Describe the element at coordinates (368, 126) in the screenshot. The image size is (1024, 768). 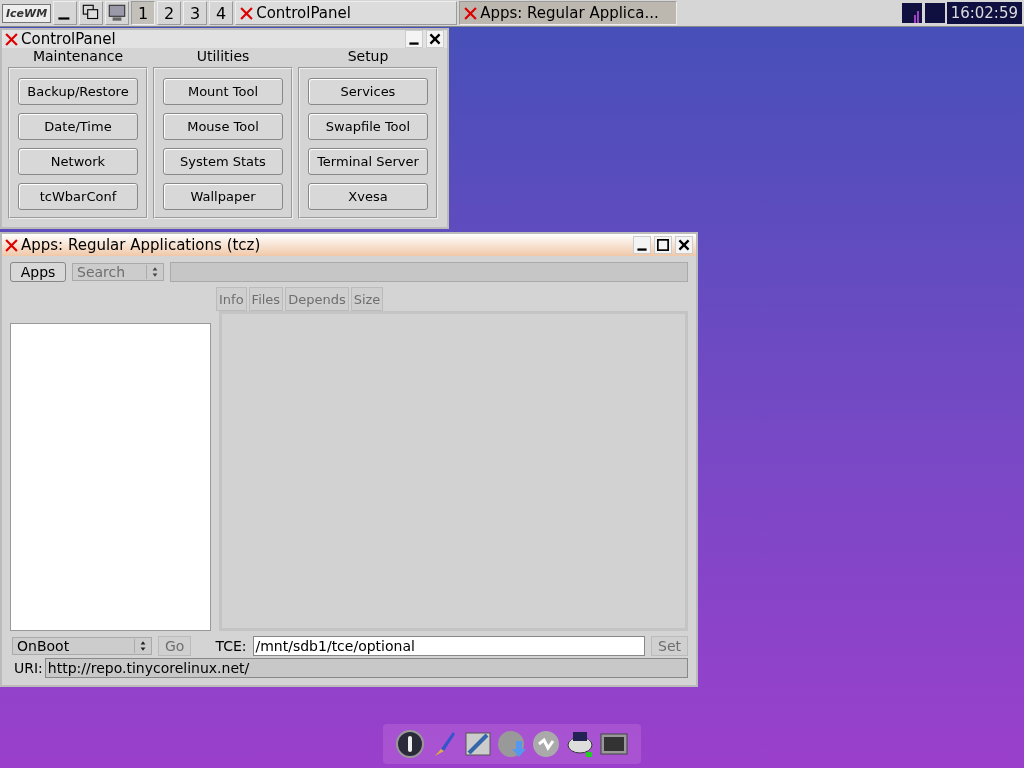
I see `tool-button: Swapfile Tool` at that location.